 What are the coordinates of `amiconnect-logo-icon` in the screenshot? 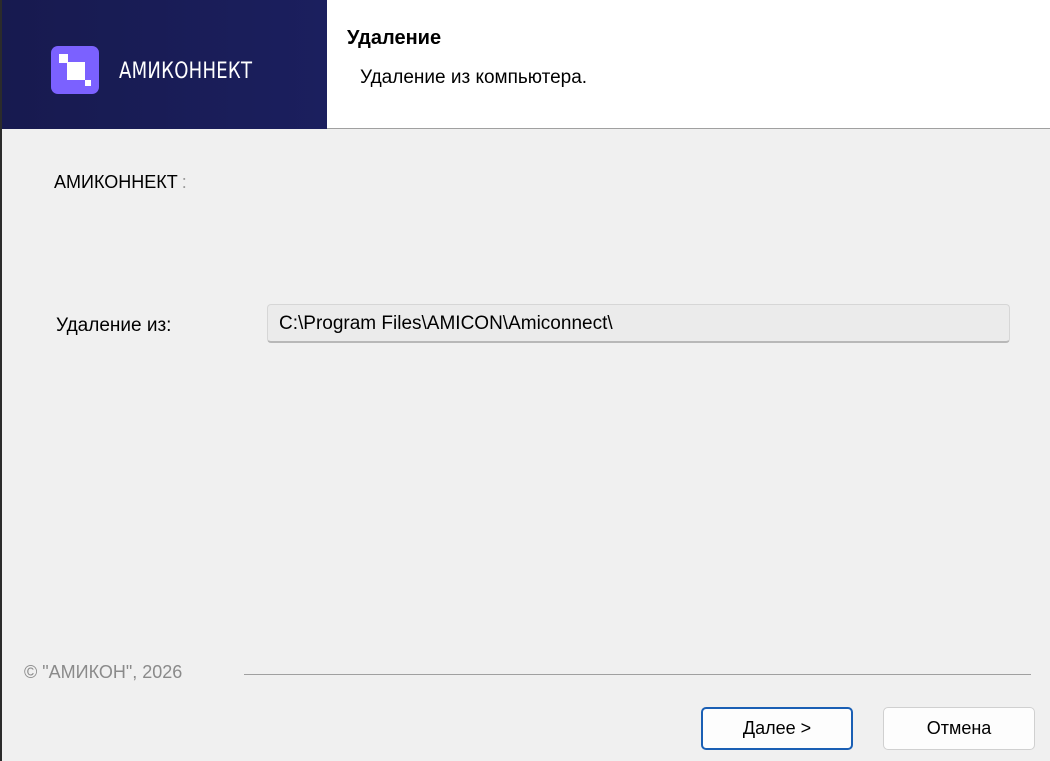 It's located at (75, 70).